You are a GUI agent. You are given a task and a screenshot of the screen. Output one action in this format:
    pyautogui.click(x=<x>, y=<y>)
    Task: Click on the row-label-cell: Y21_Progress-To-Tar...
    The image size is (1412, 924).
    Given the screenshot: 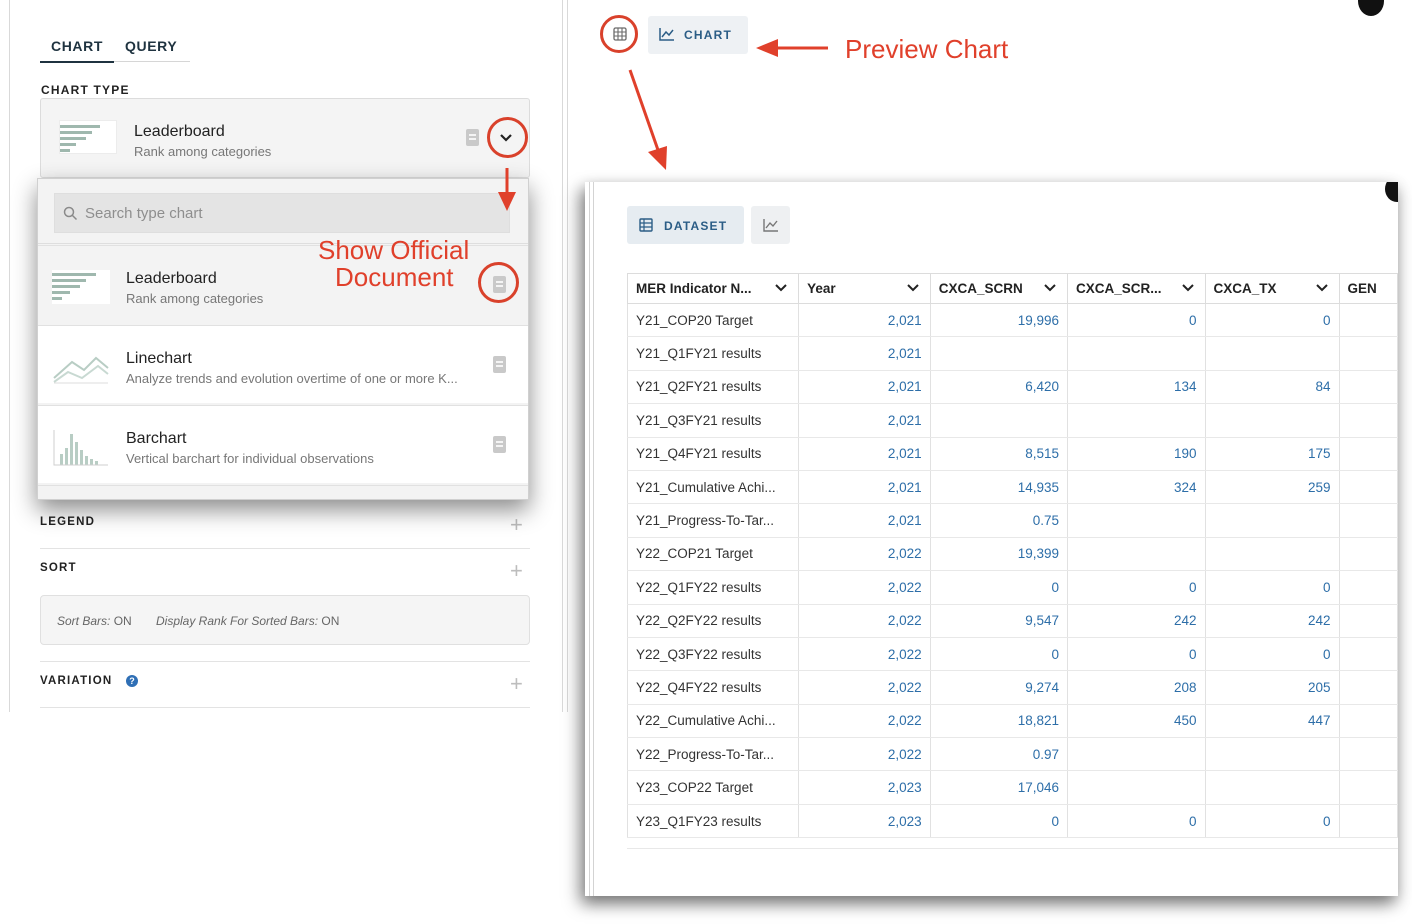 What is the action you would take?
    pyautogui.click(x=713, y=520)
    